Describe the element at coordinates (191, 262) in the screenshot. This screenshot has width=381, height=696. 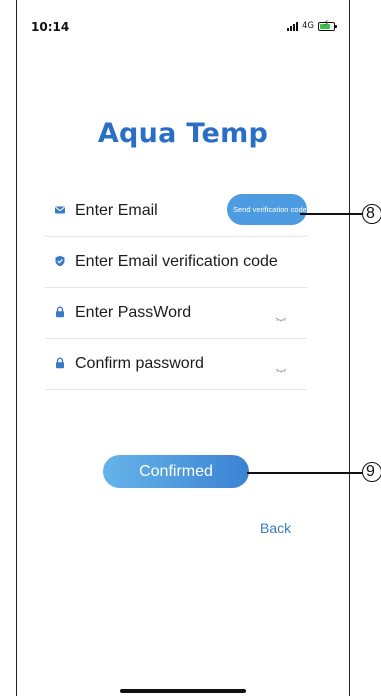
I see `verification-code-input` at that location.